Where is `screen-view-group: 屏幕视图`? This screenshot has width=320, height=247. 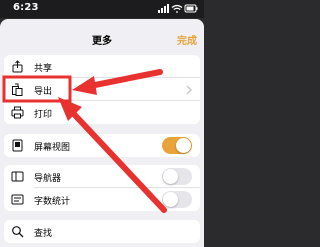
screen-view-group: 屏幕视图 is located at coordinates (102, 145).